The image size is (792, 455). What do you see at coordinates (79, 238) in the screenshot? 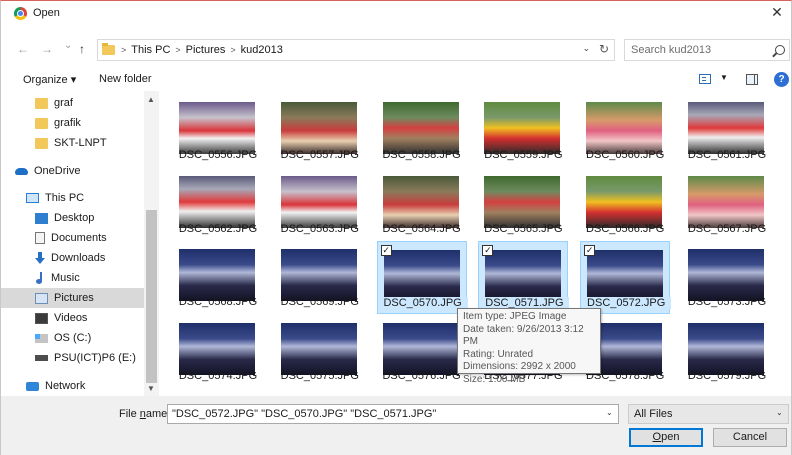
I see `nav-item-label: Documents` at bounding box center [79, 238].